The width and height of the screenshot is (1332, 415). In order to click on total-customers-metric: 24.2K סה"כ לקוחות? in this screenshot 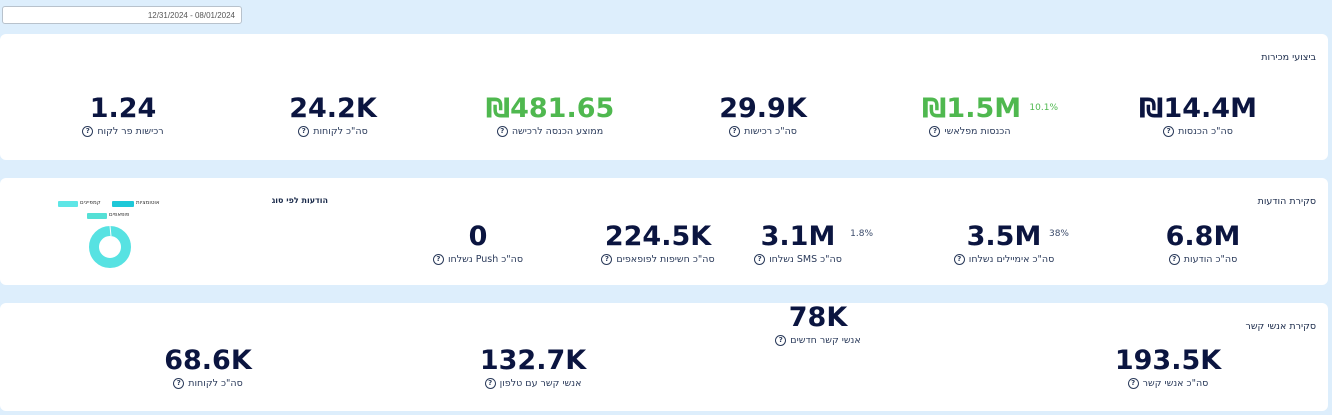, I will do `click(333, 115)`.